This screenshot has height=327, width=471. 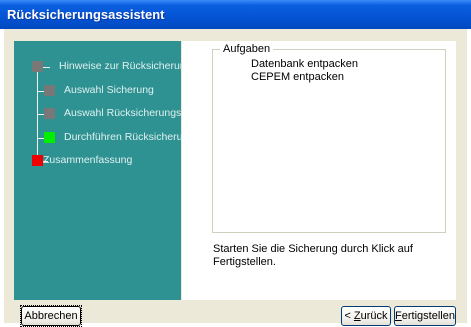 I want to click on back-button-label: < Zurück, so click(x=366, y=316).